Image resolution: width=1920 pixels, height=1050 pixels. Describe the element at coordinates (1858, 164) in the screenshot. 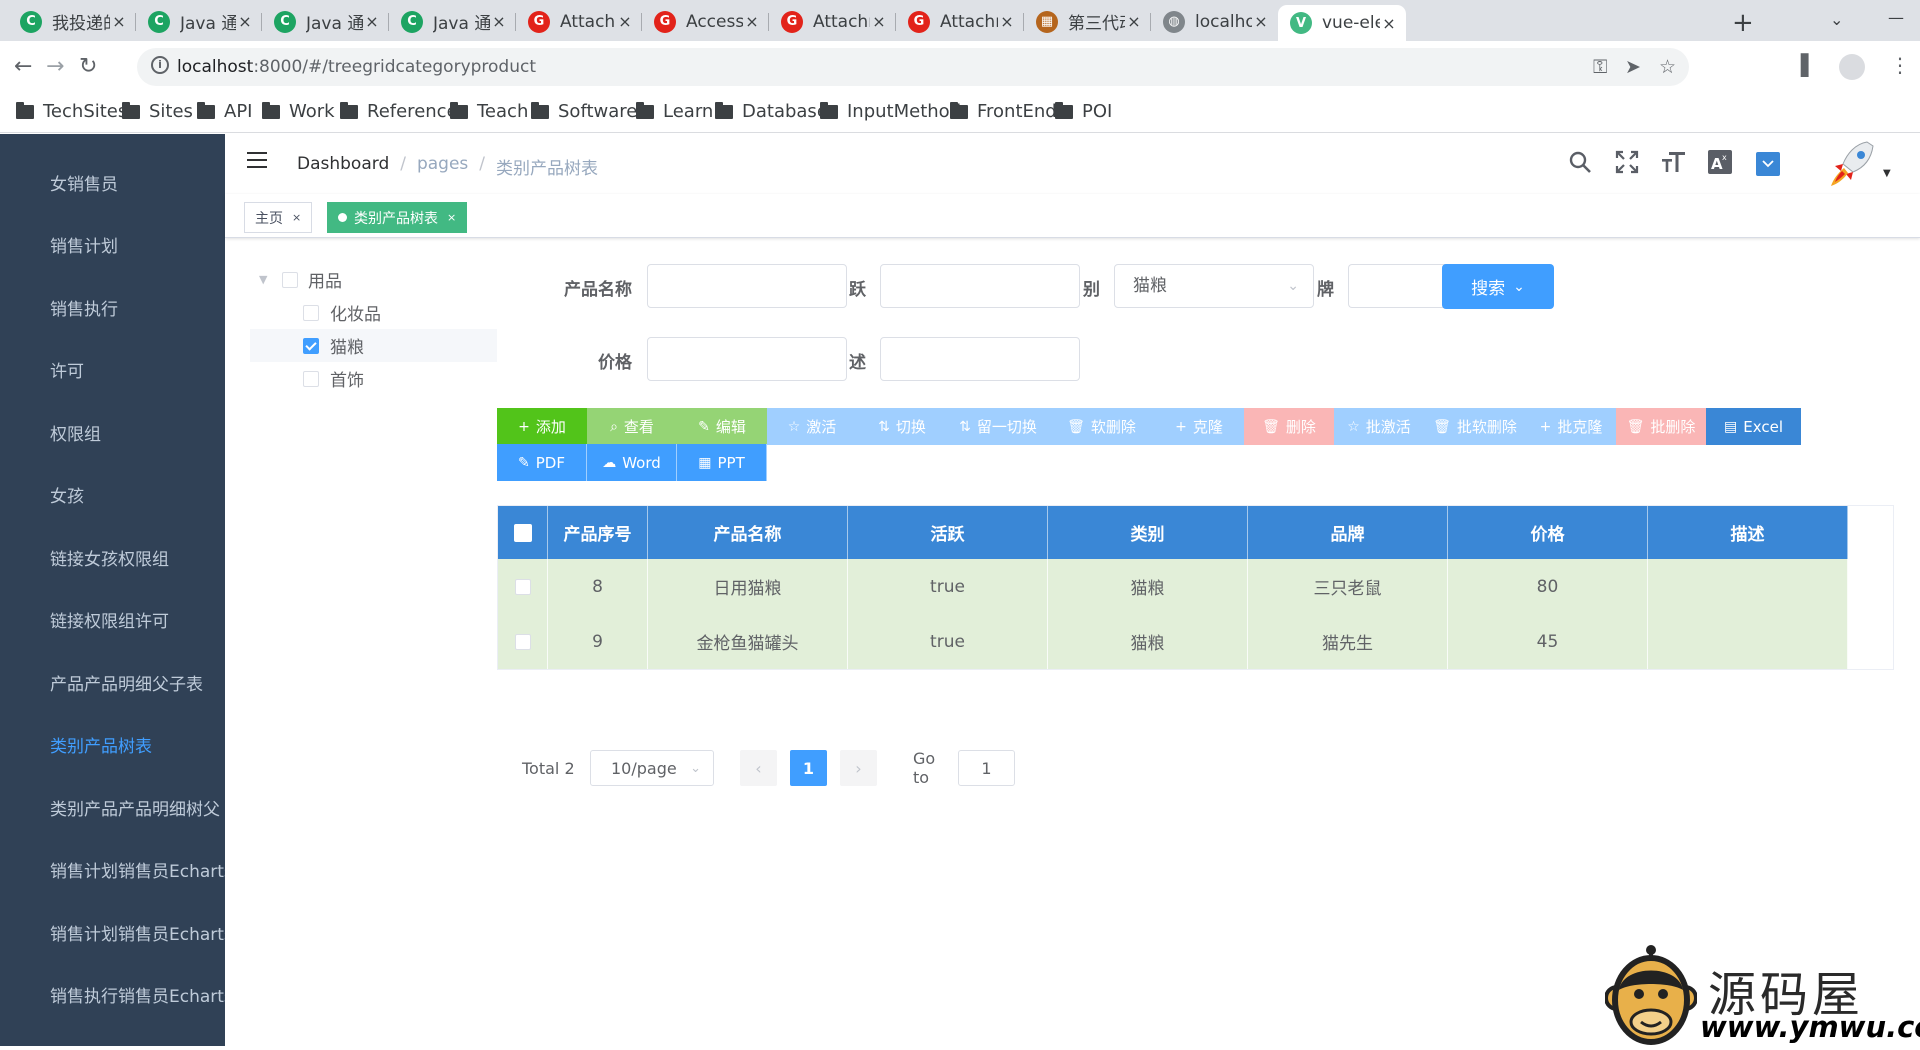

I see `user-avatar: ▼` at that location.